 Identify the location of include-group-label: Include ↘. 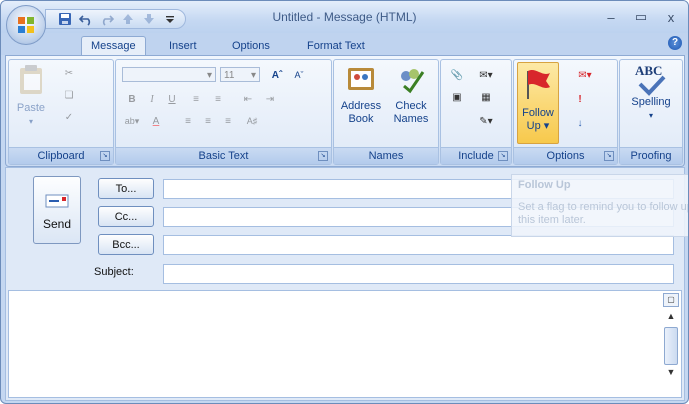
(476, 155).